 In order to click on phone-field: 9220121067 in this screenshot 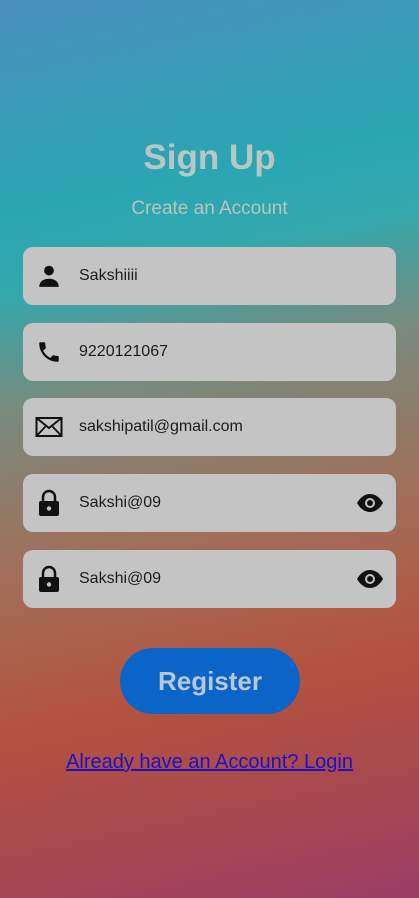, I will do `click(209, 352)`.